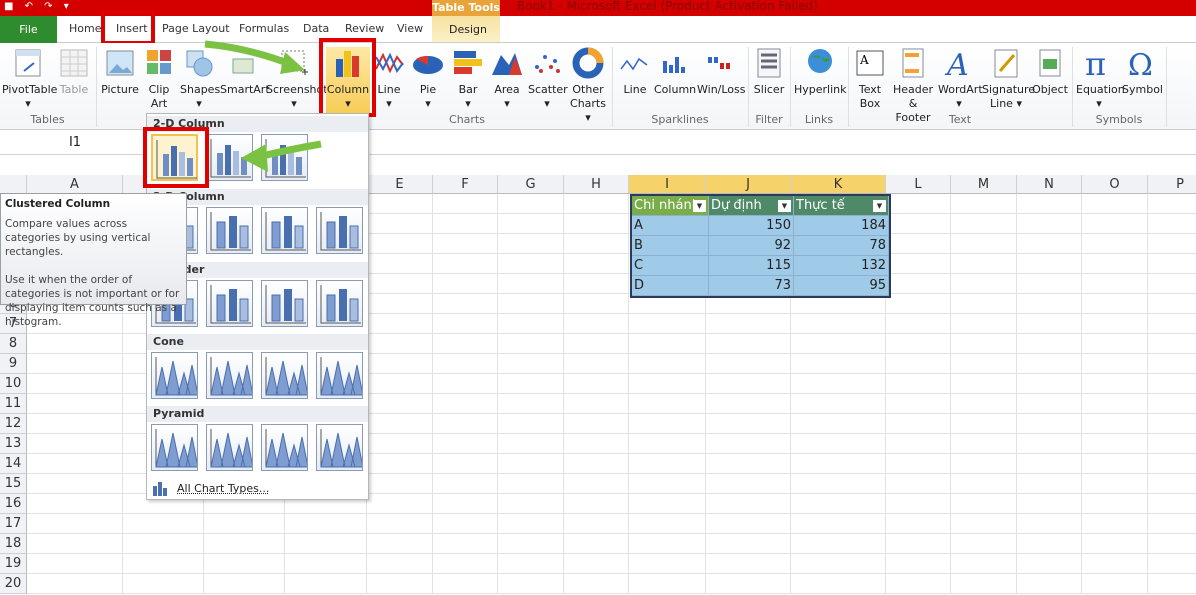 The image size is (1196, 595). What do you see at coordinates (13, 564) in the screenshot?
I see `row-header-19: 19` at bounding box center [13, 564].